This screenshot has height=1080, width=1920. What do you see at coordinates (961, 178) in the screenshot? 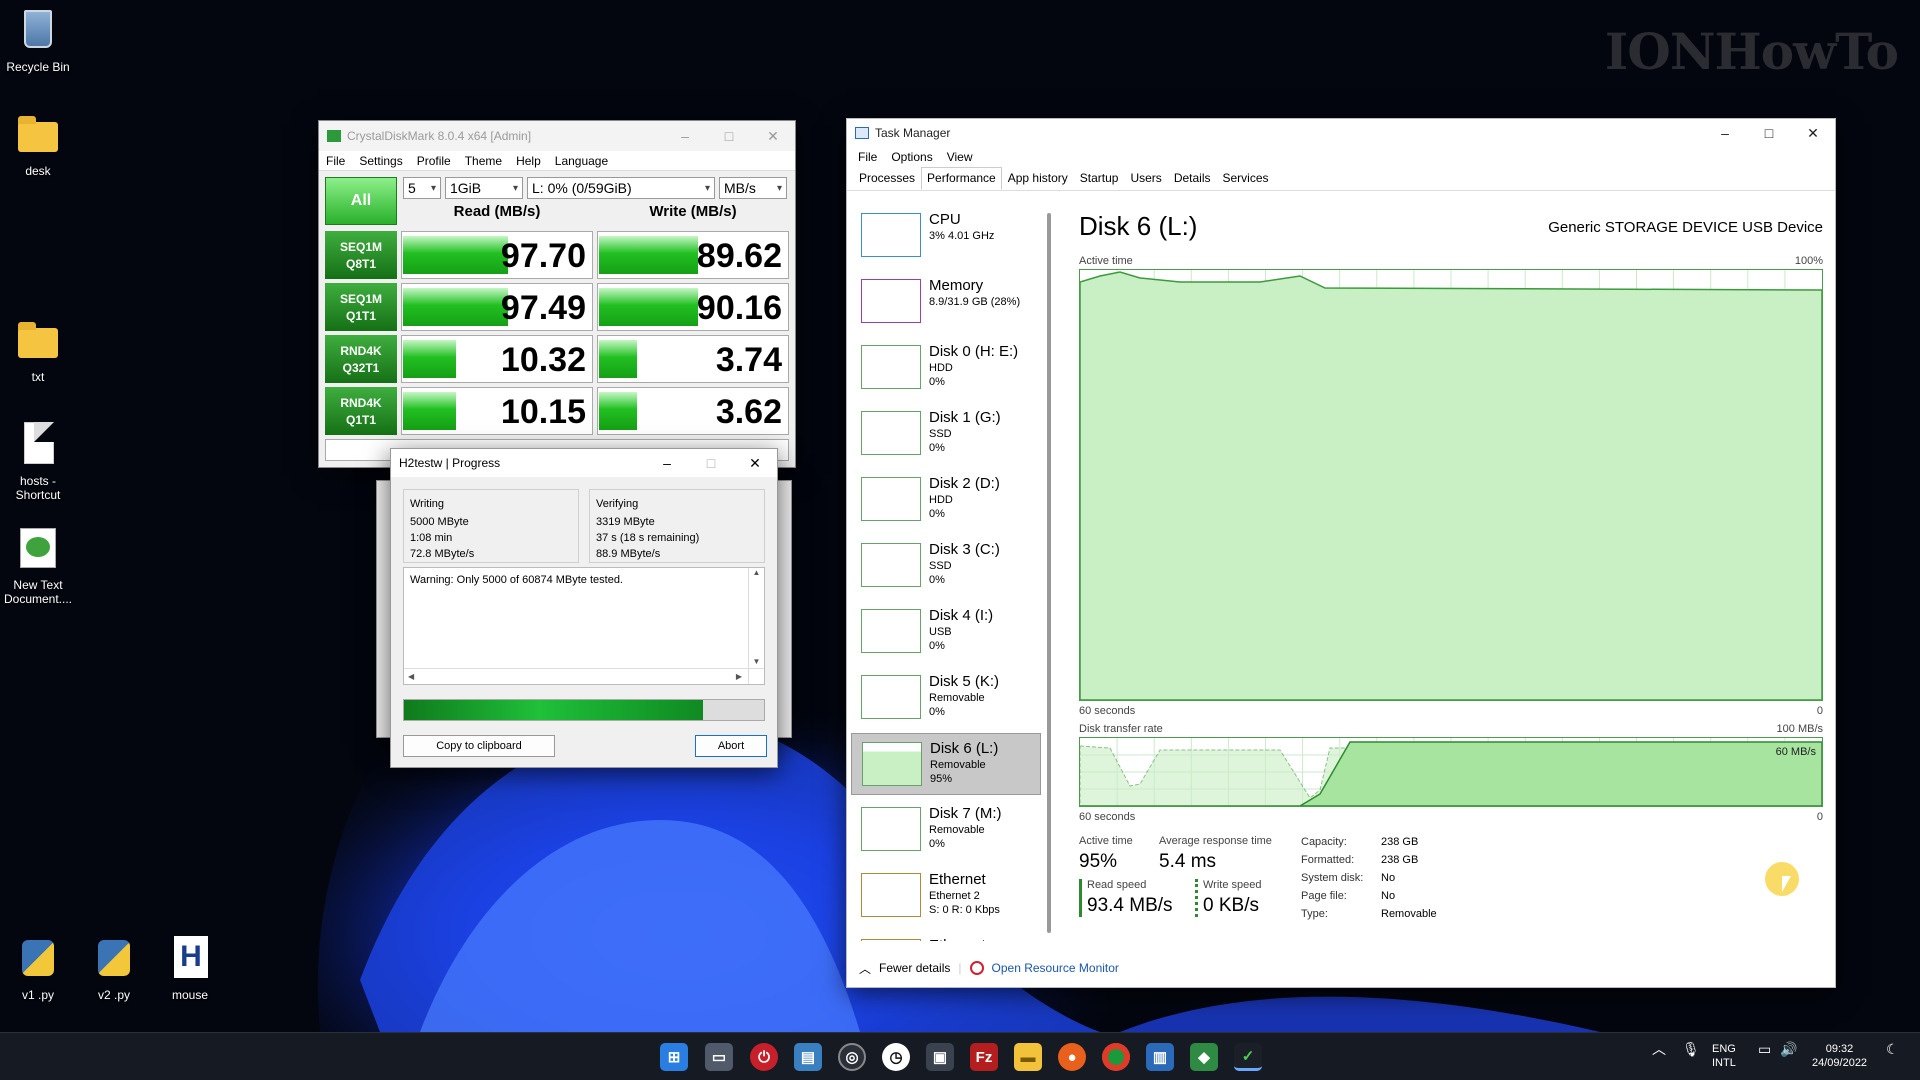
I see `tab-performance: Performance` at bounding box center [961, 178].